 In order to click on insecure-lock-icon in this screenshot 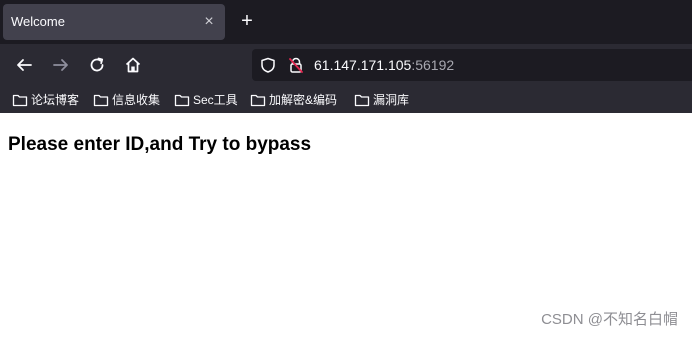, I will do `click(296, 65)`.